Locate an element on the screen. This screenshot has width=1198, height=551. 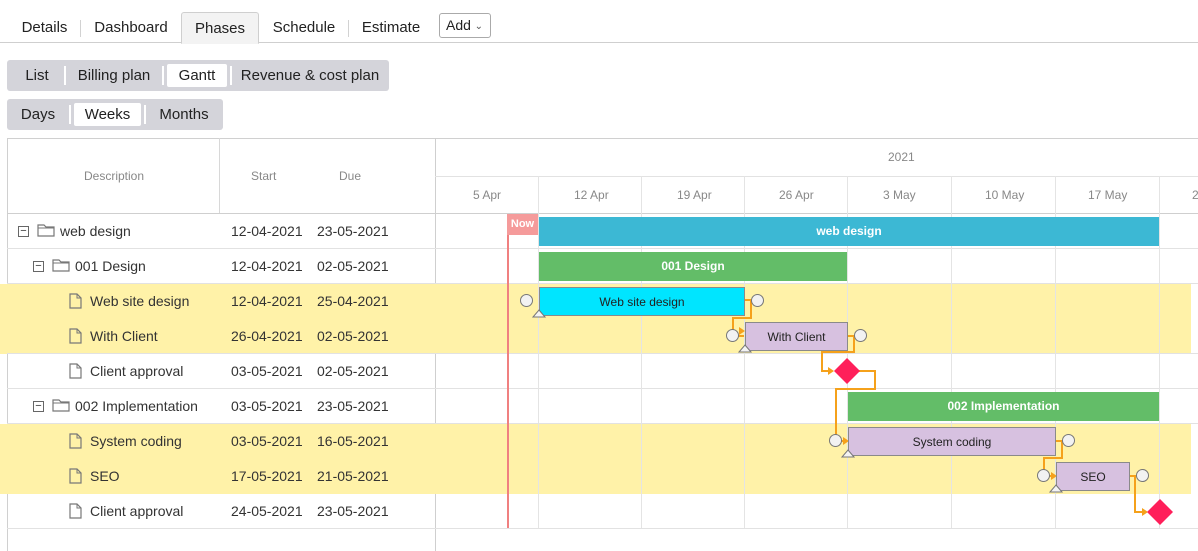
gantt-task-system-coding: System coding is located at coordinates (952, 441).